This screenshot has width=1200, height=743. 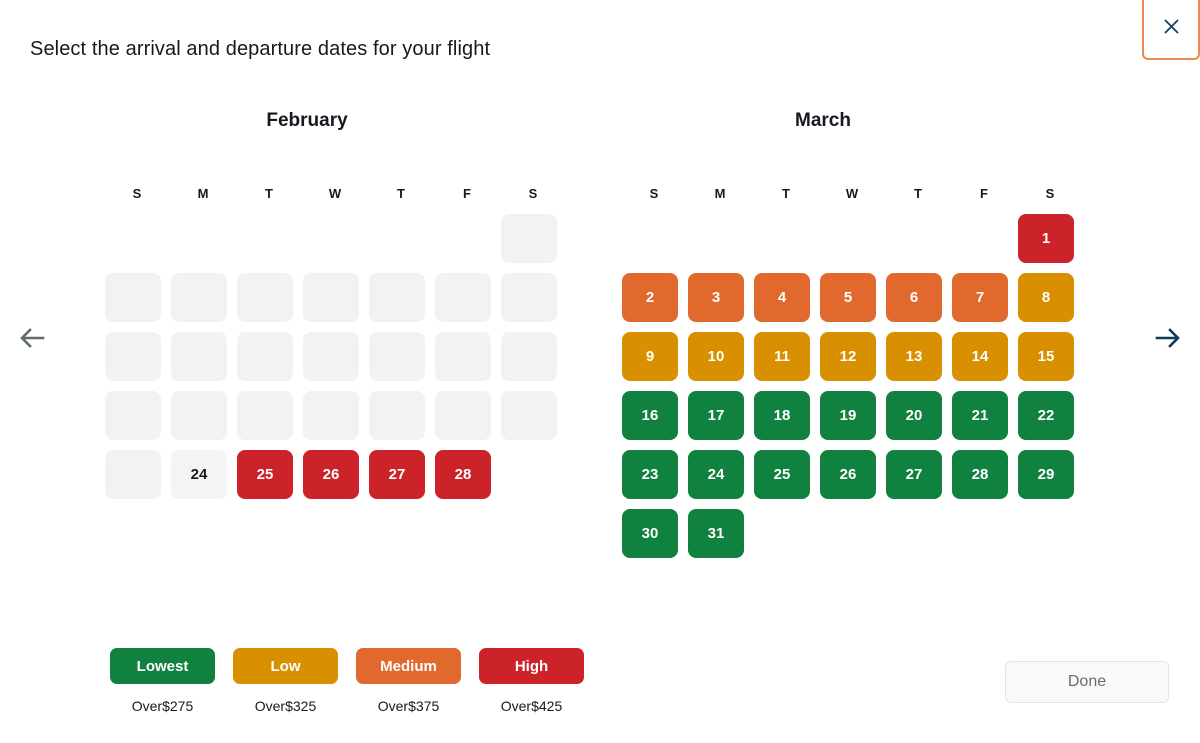 I want to click on day-cell-9: 9, so click(x=650, y=356).